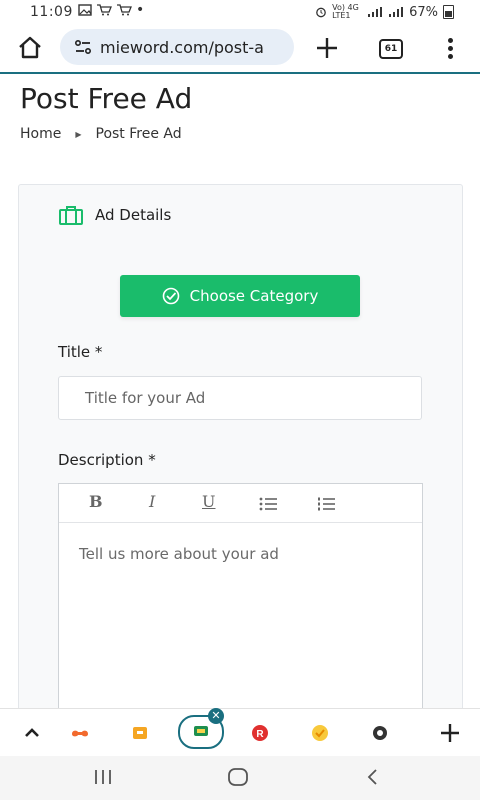 Image resolution: width=480 pixels, height=800 pixels. I want to click on svg-text: R, so click(260, 734).